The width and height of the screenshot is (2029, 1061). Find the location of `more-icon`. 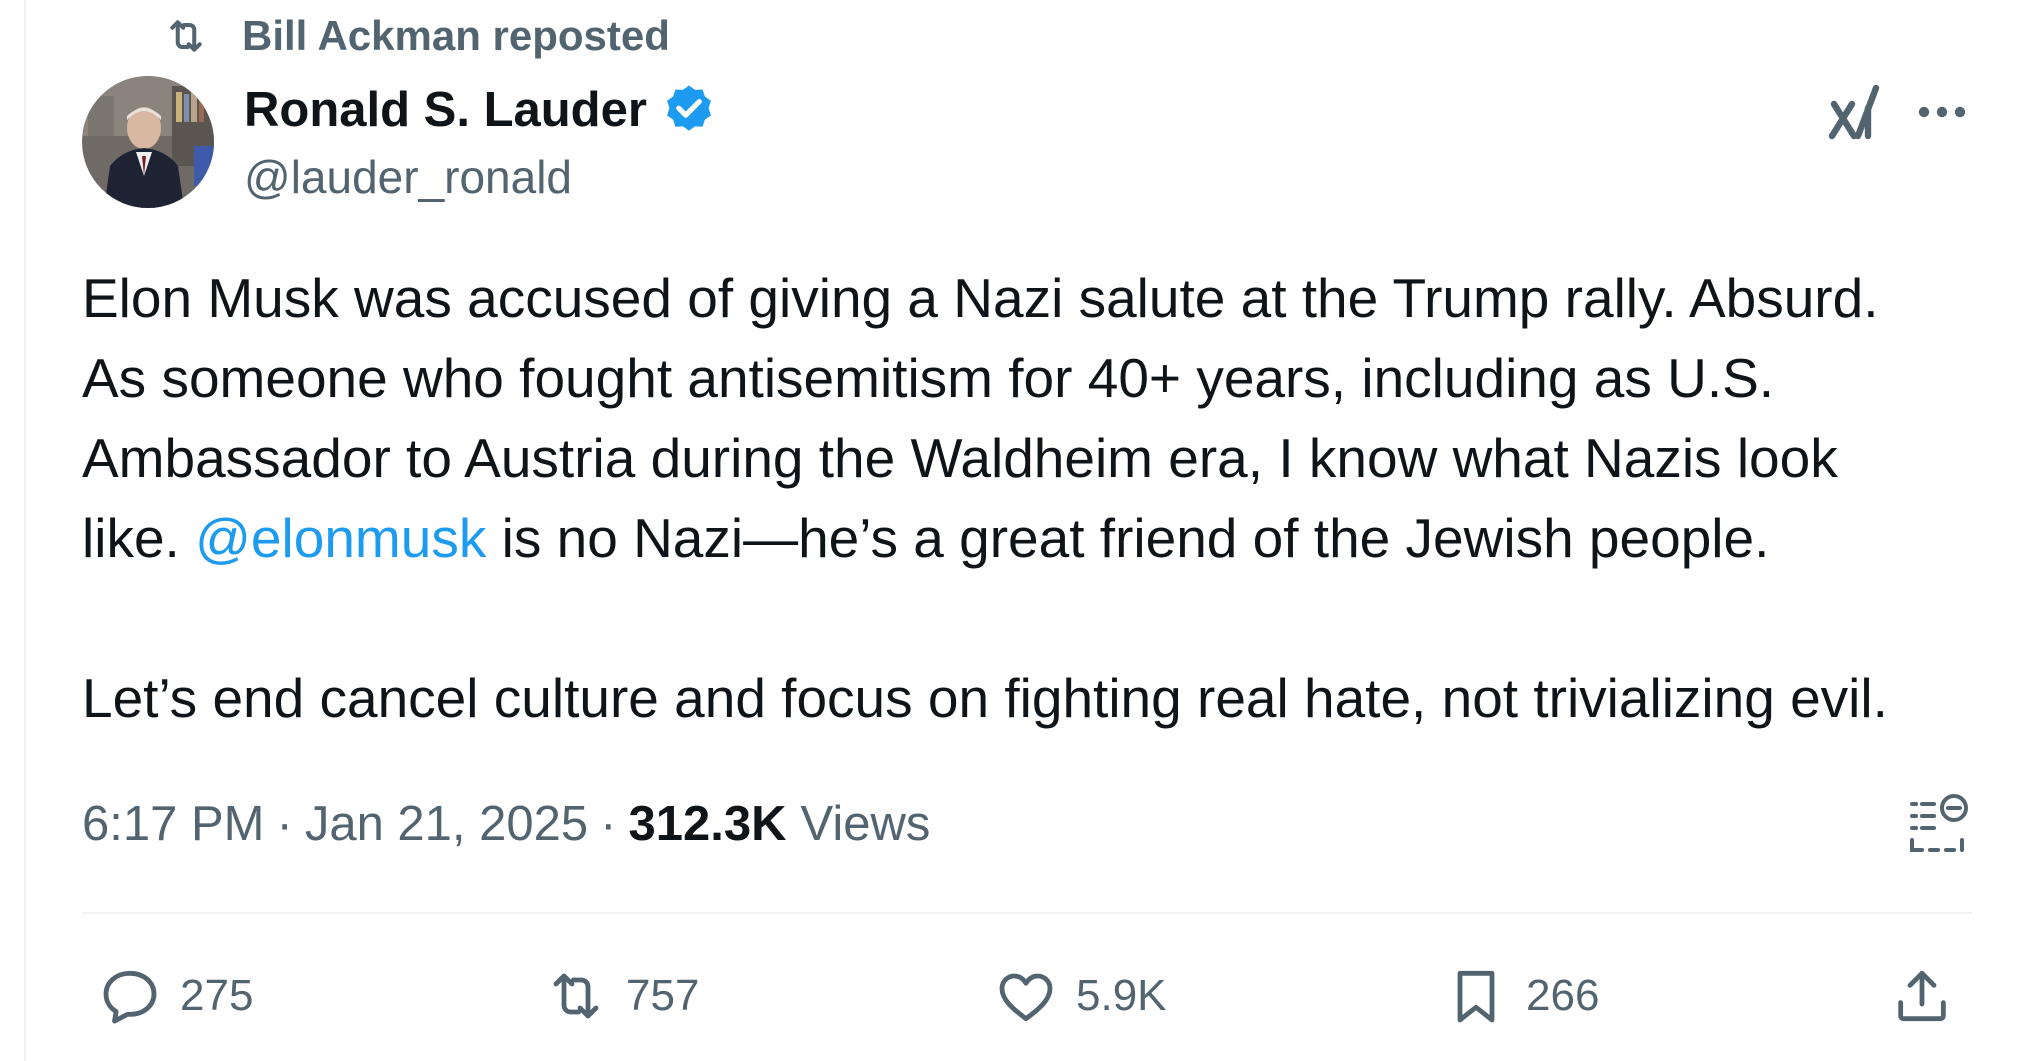

more-icon is located at coordinates (1942, 112).